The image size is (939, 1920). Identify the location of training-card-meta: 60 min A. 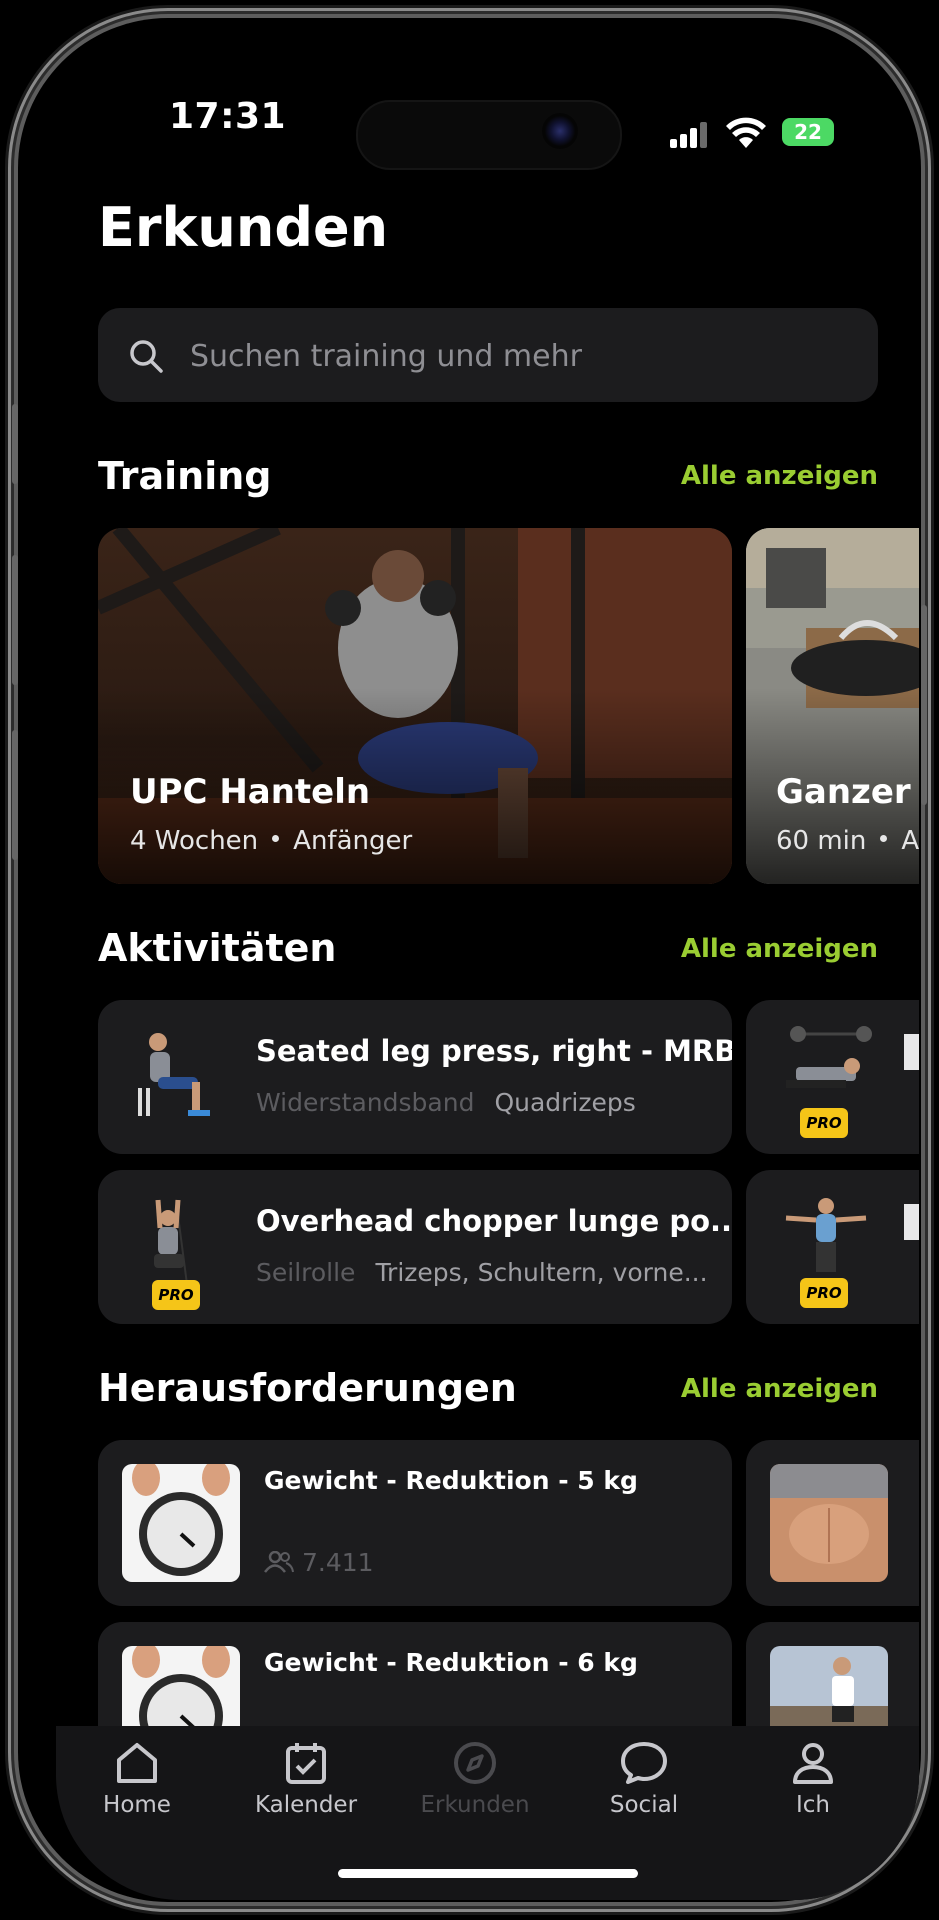
(847, 841).